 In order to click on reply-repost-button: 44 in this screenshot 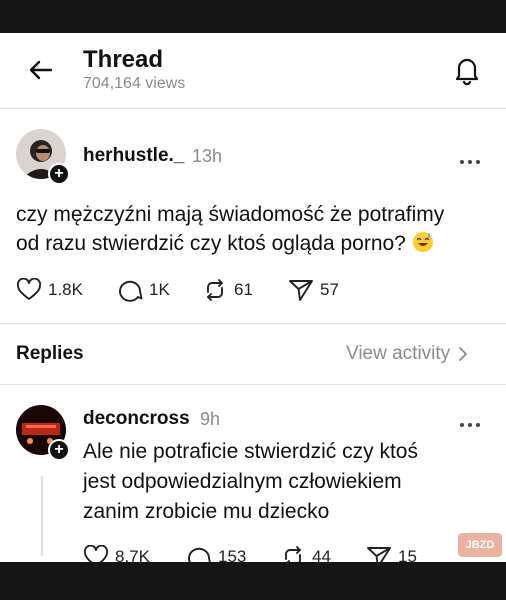, I will do `click(305, 553)`.